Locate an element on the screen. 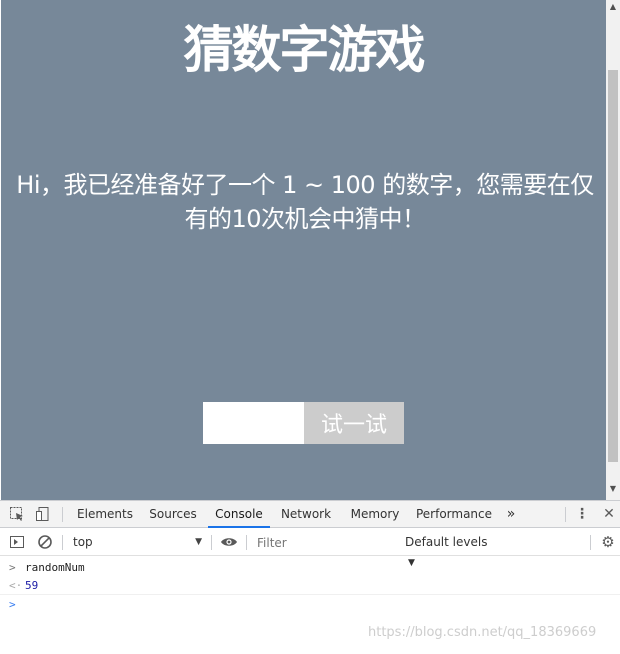 This screenshot has width=620, height=654. sidebar-toggle-icon is located at coordinates (17, 542).